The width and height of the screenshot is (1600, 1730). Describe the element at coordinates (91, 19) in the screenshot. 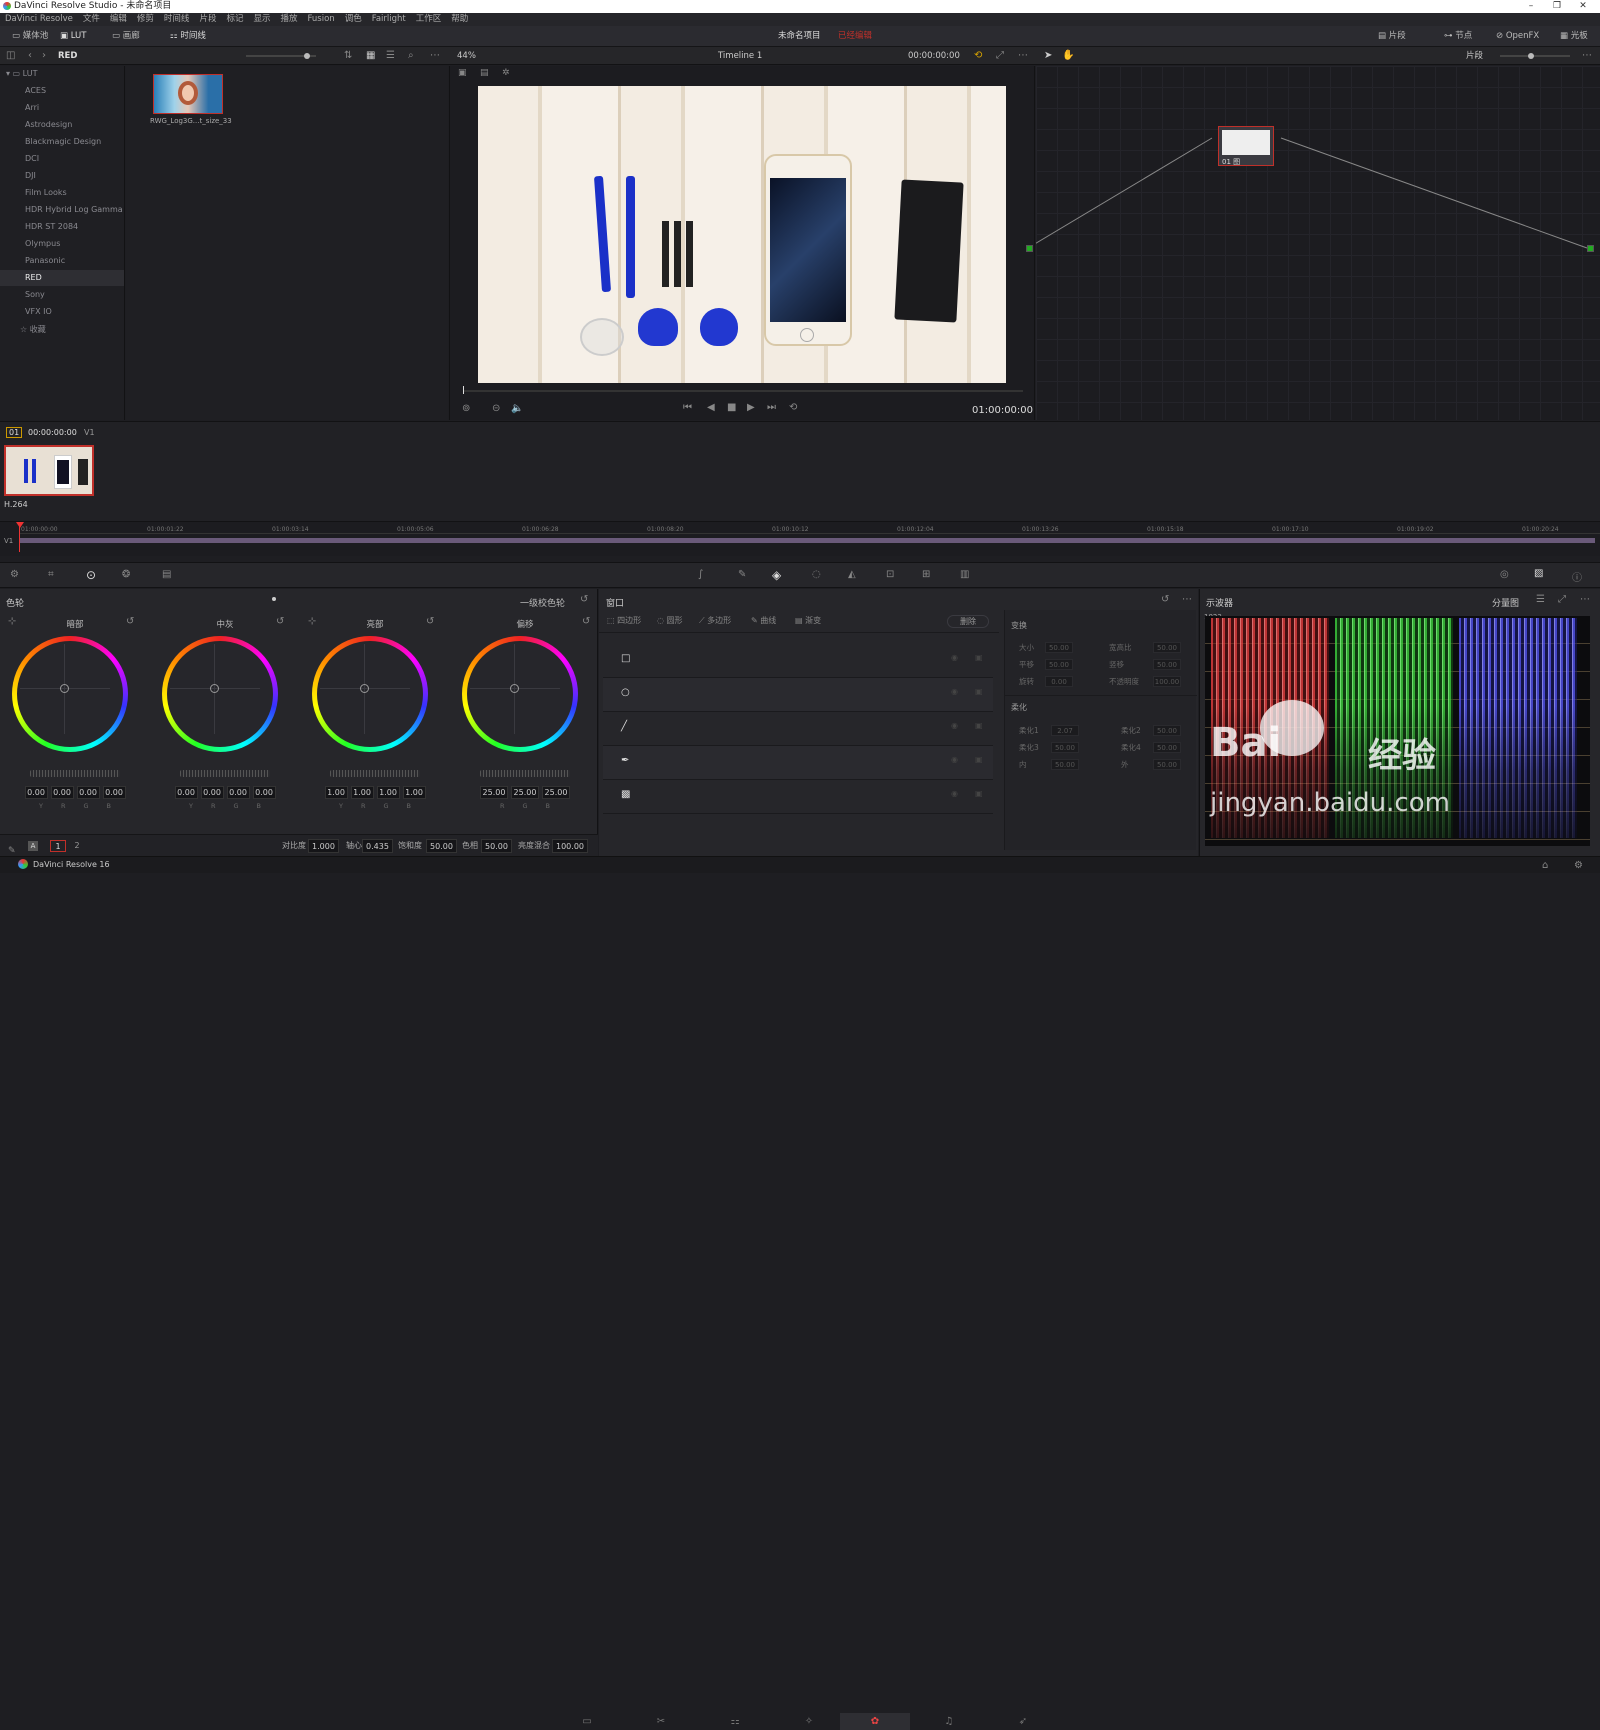

I see `menu-item: 文件` at that location.